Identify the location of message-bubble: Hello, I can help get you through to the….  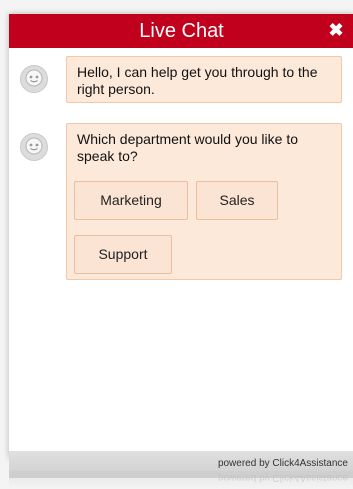
(204, 79).